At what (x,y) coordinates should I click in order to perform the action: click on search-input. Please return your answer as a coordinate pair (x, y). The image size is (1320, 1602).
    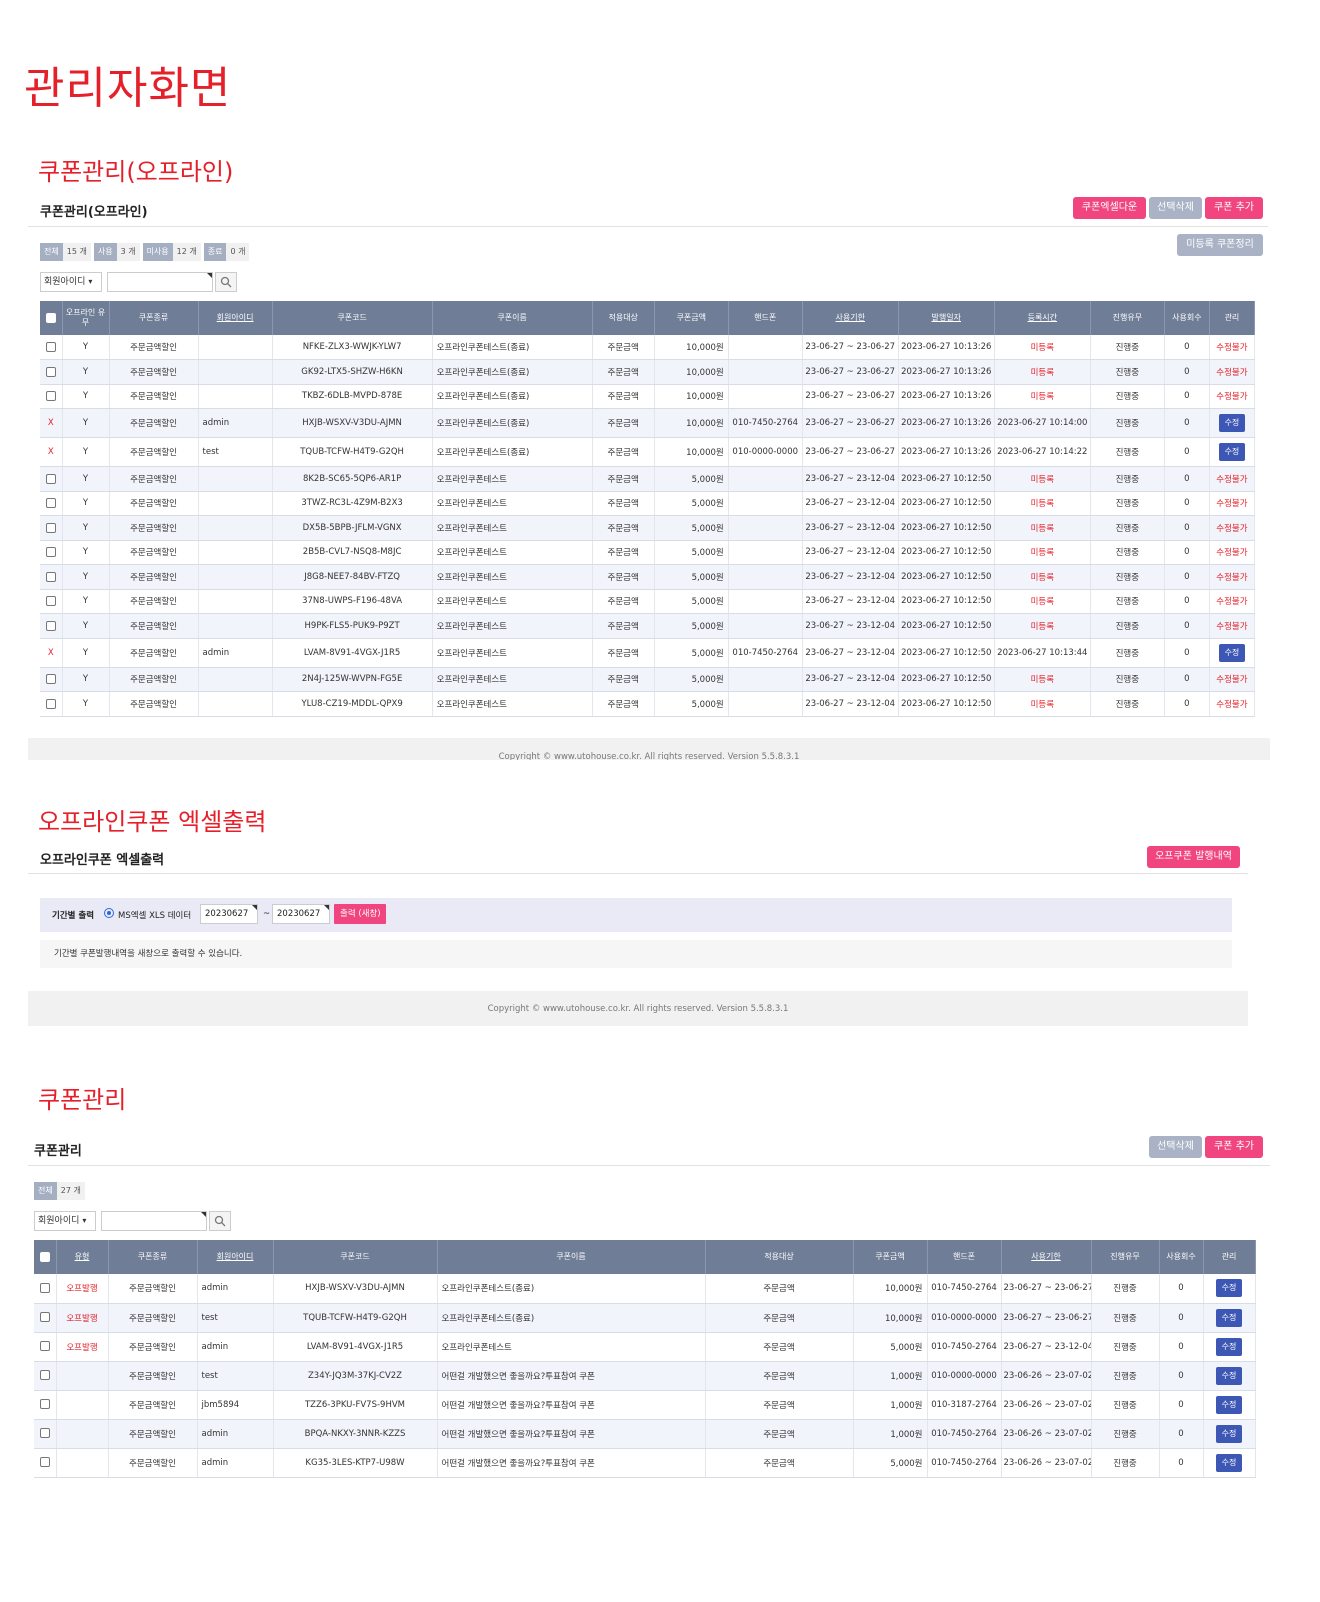
    Looking at the image, I should click on (160, 282).